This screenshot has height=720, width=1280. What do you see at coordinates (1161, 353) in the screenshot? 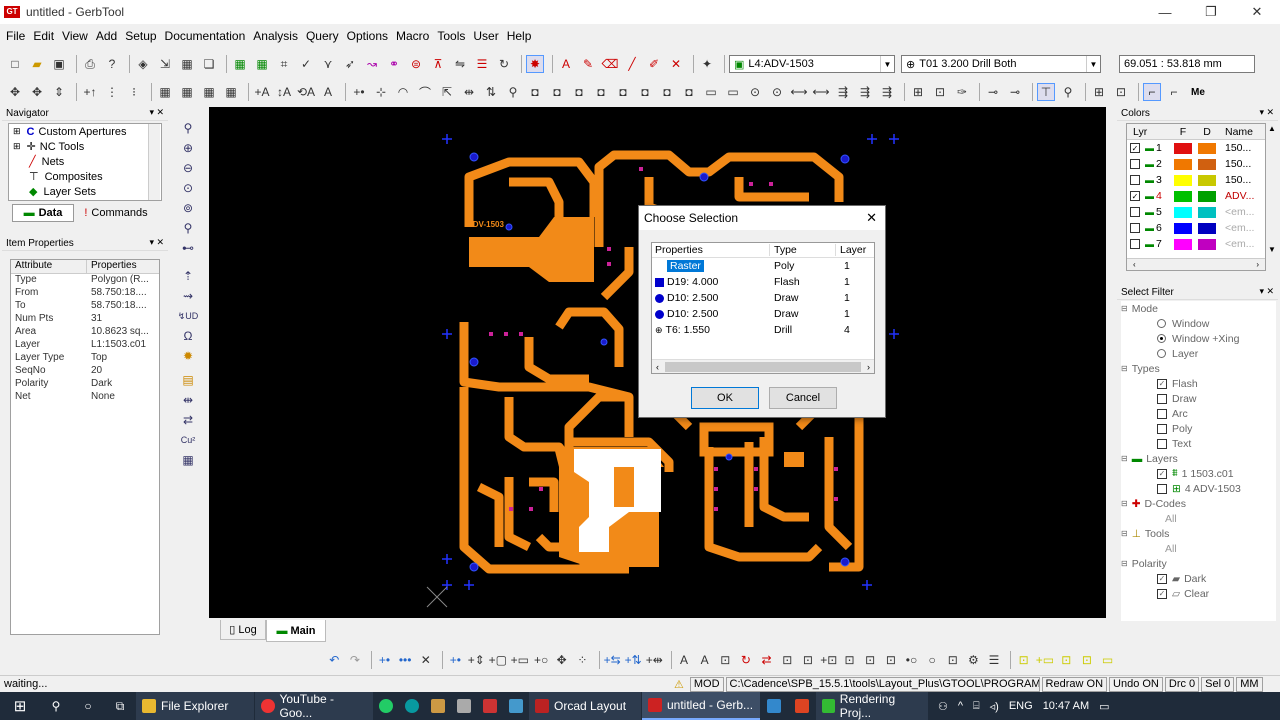
I see `mode-layer-radio` at bounding box center [1161, 353].